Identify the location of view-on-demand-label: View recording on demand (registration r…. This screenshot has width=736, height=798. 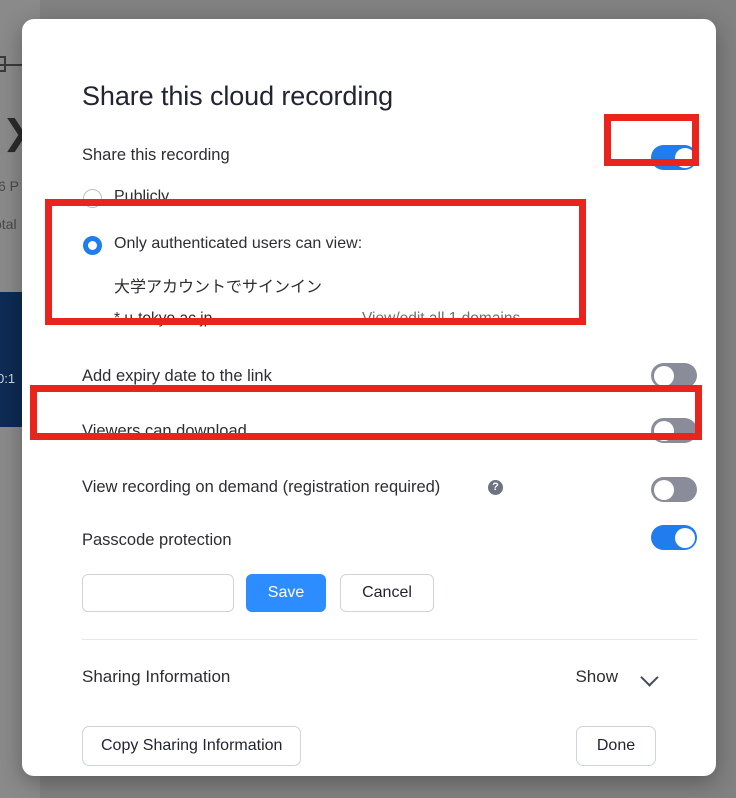
(261, 487).